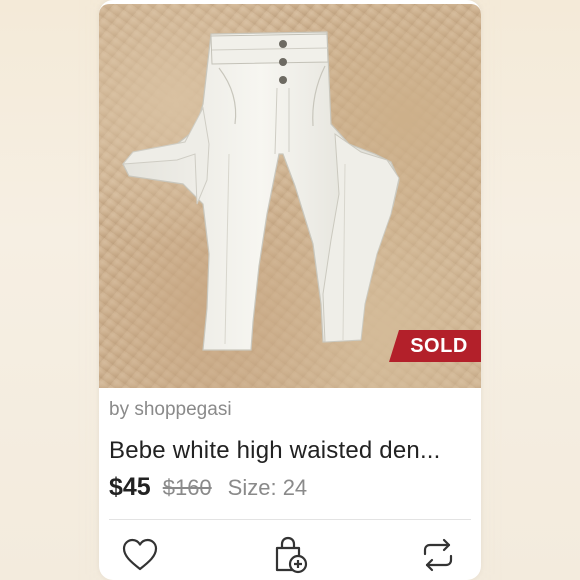 The height and width of the screenshot is (580, 580). I want to click on like-button, so click(140, 555).